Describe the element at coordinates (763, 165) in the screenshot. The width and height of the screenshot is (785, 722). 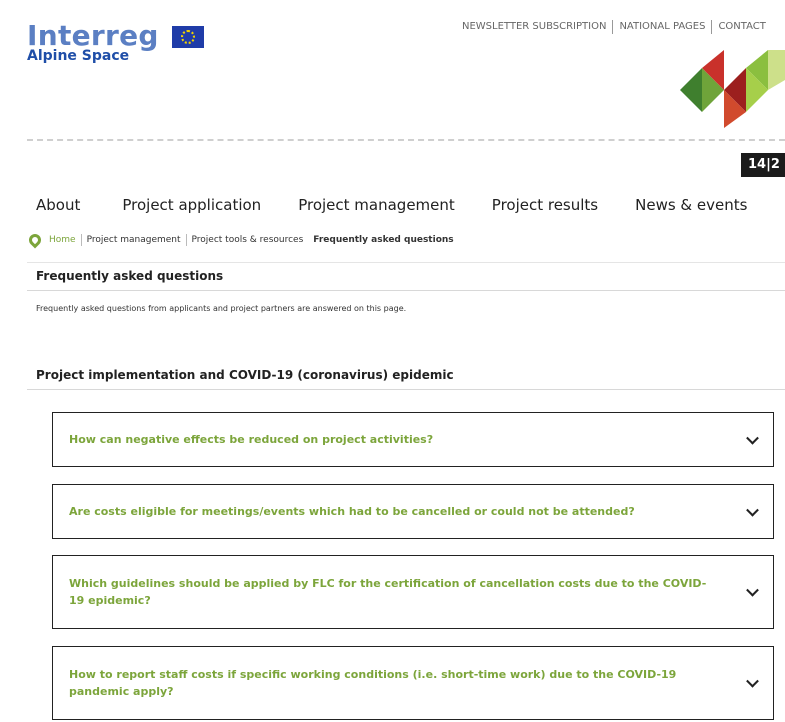
I see `edition-badge: 14|2` at that location.